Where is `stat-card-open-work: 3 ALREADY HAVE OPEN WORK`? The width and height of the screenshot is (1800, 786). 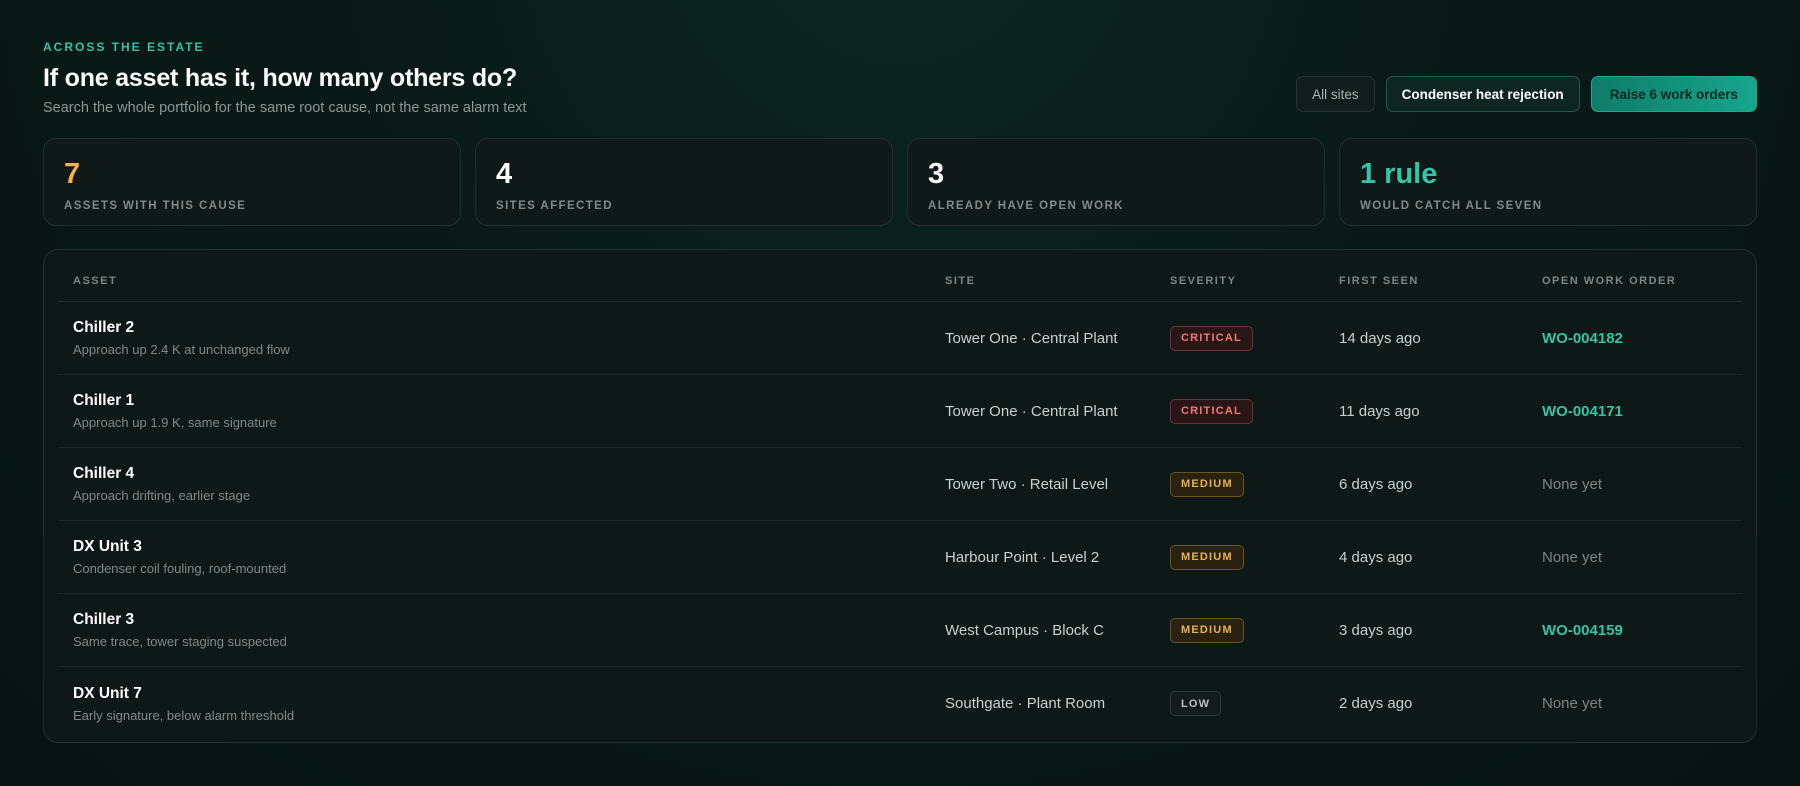
stat-card-open-work: 3 ALREADY HAVE OPEN WORK is located at coordinates (1116, 182).